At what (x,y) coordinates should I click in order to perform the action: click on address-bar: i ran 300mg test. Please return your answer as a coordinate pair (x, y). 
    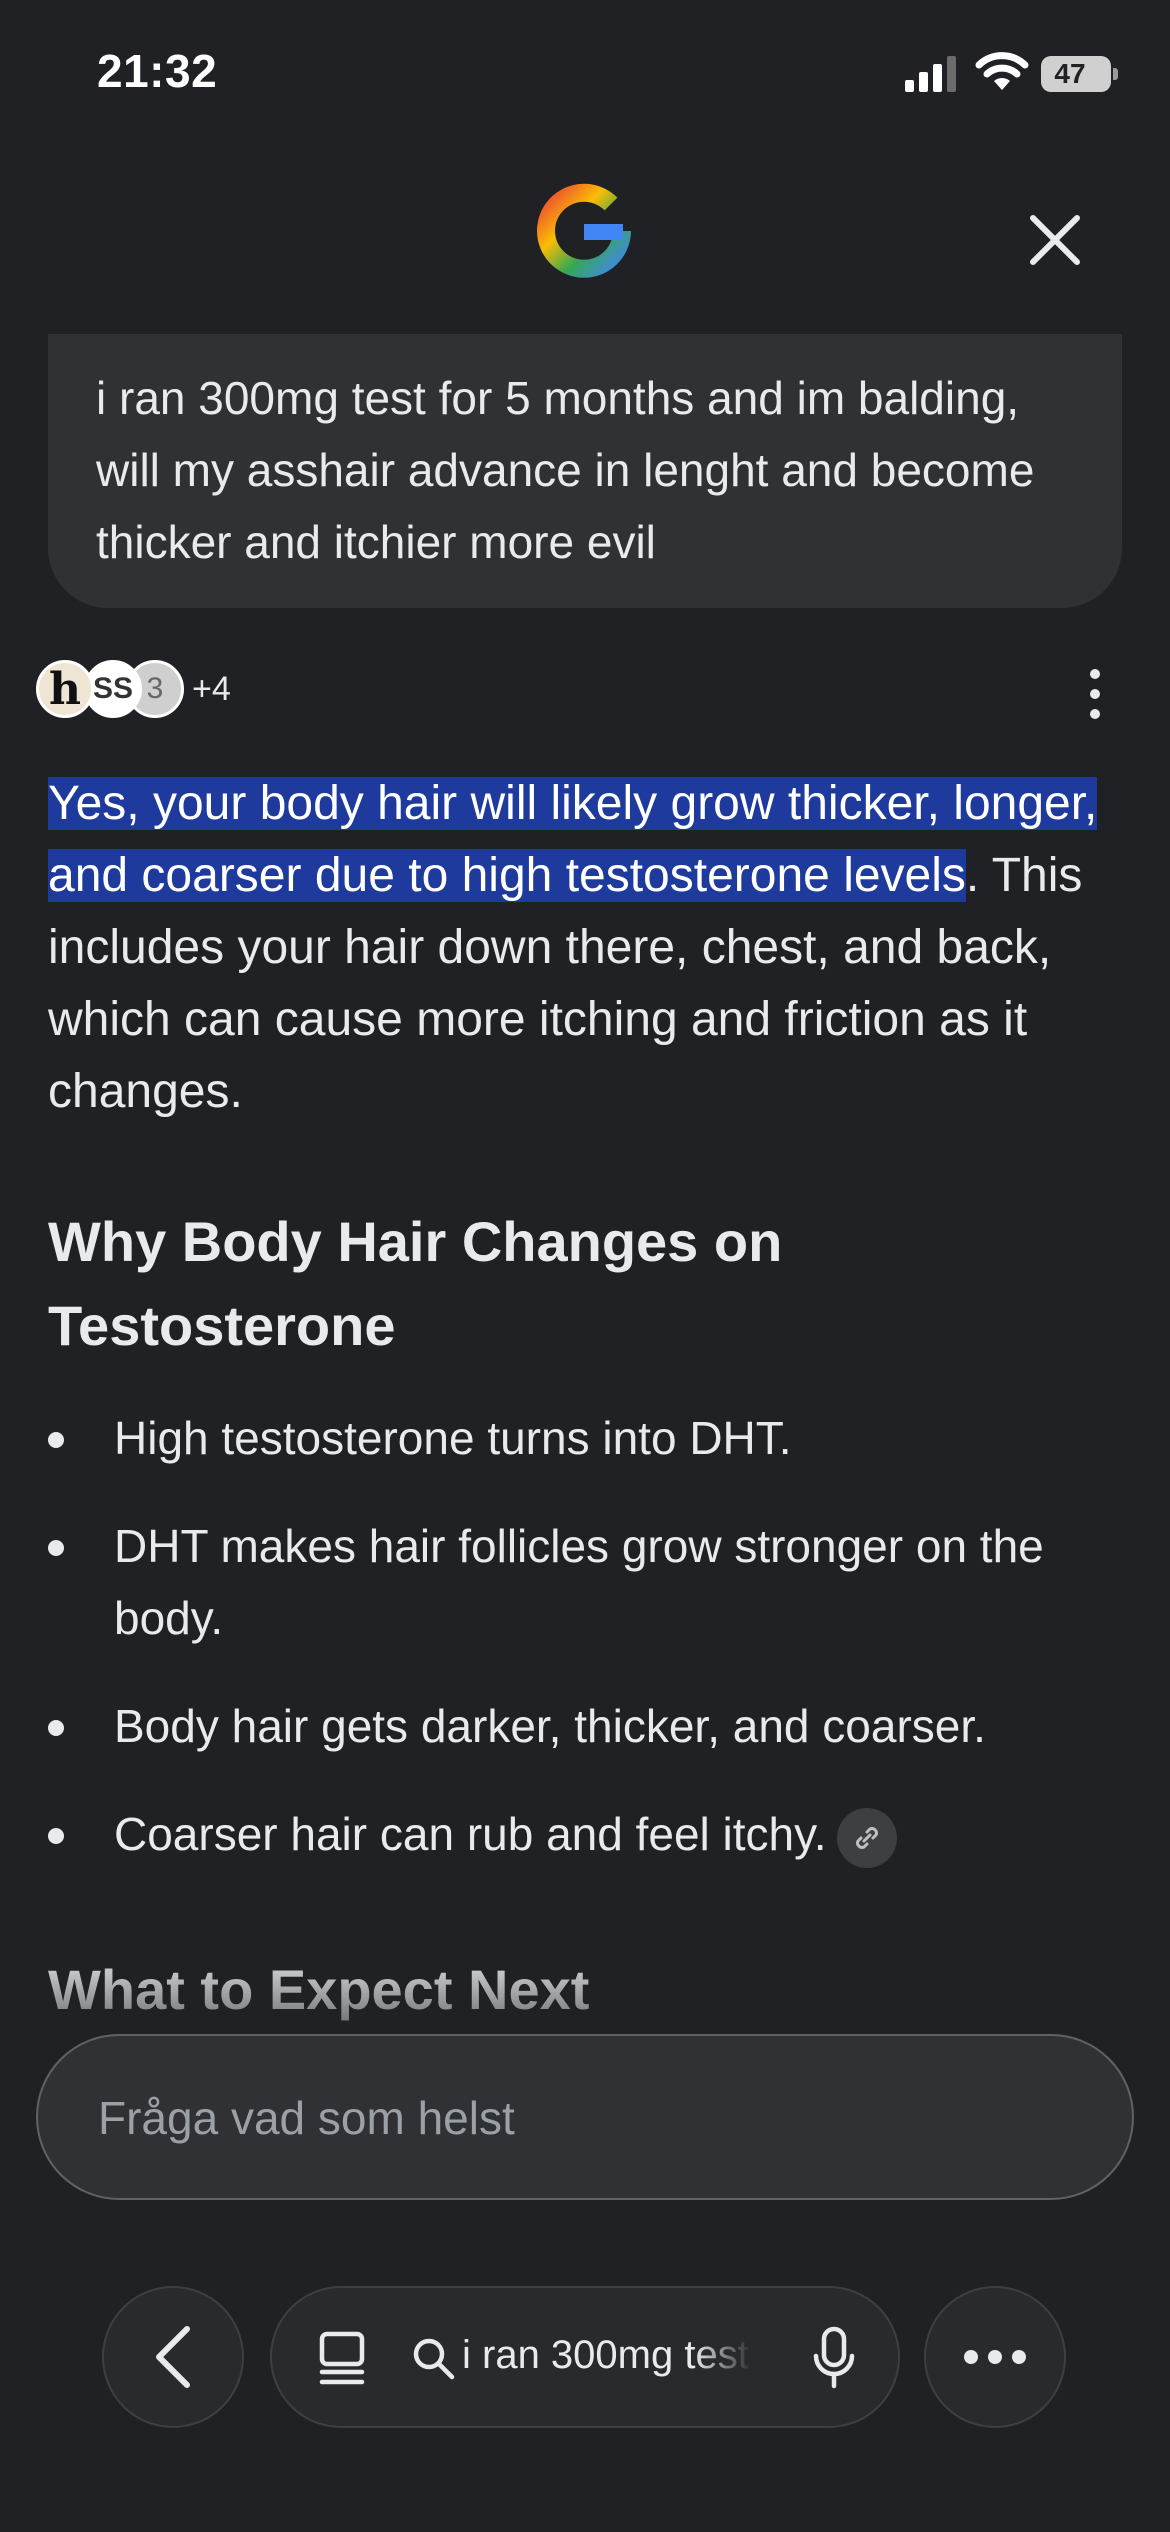
    Looking at the image, I should click on (585, 2357).